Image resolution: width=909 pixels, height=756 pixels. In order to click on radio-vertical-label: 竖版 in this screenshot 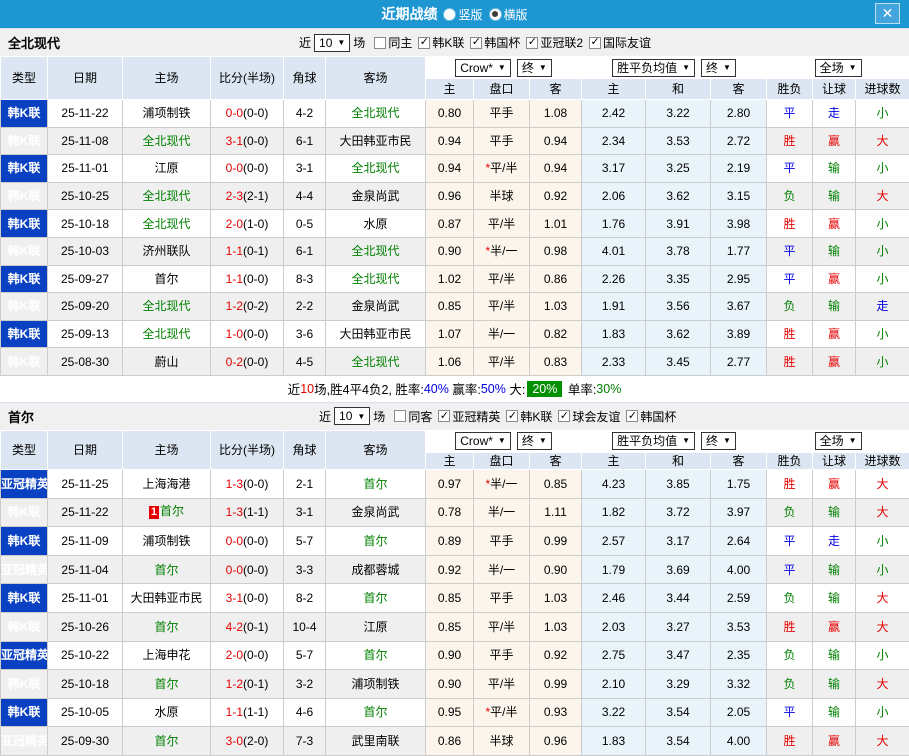, I will do `click(470, 14)`.